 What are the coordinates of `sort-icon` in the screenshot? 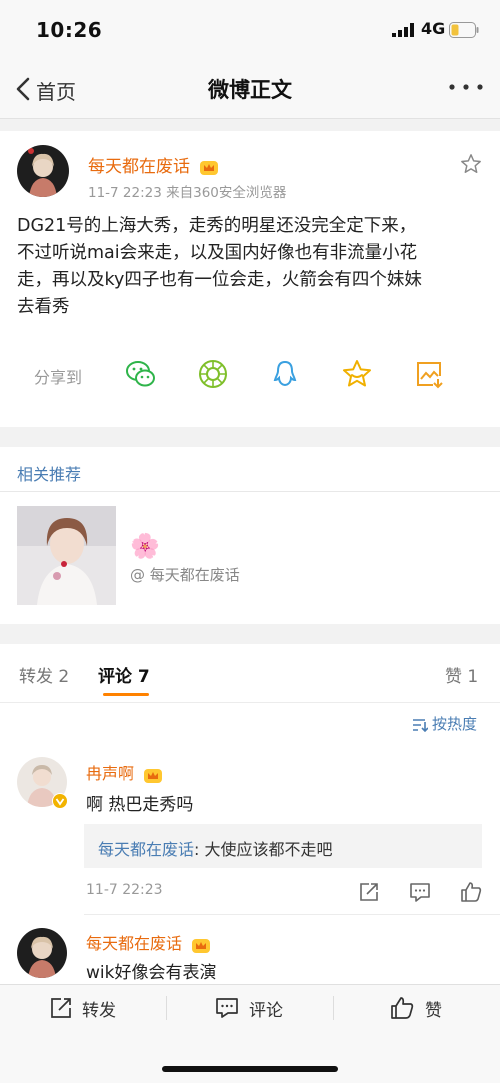 It's located at (421, 725).